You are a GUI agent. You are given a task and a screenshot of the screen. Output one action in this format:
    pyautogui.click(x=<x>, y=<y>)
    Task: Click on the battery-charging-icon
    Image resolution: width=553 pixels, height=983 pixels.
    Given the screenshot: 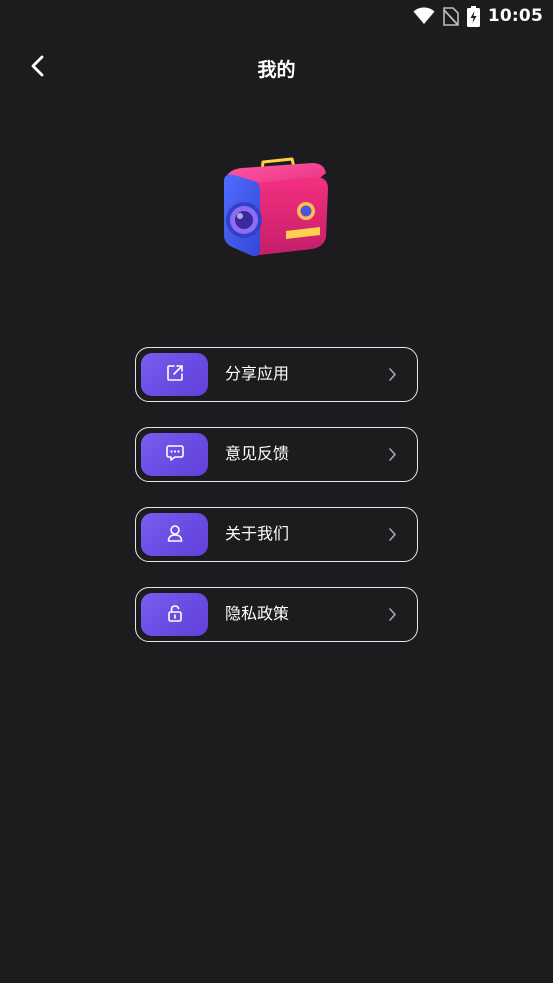 What is the action you would take?
    pyautogui.click(x=473, y=16)
    